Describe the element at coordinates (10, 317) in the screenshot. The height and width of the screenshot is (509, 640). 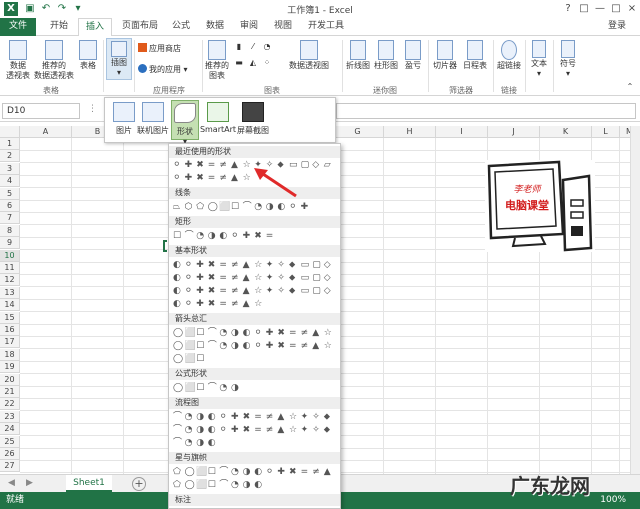
I see `row-header: 15` at that location.